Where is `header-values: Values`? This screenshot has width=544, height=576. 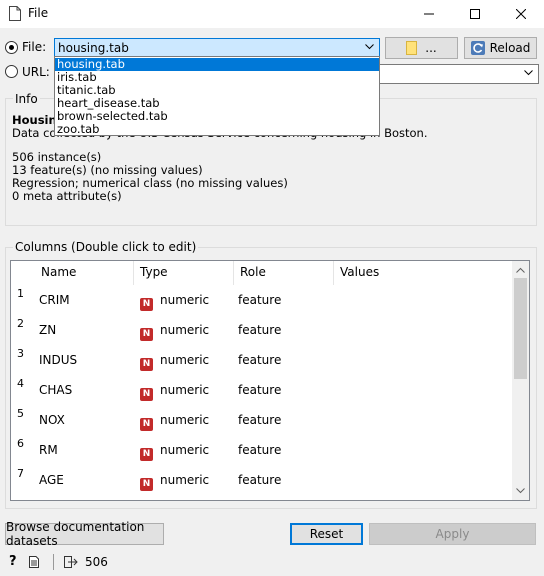 header-values: Values is located at coordinates (423, 273).